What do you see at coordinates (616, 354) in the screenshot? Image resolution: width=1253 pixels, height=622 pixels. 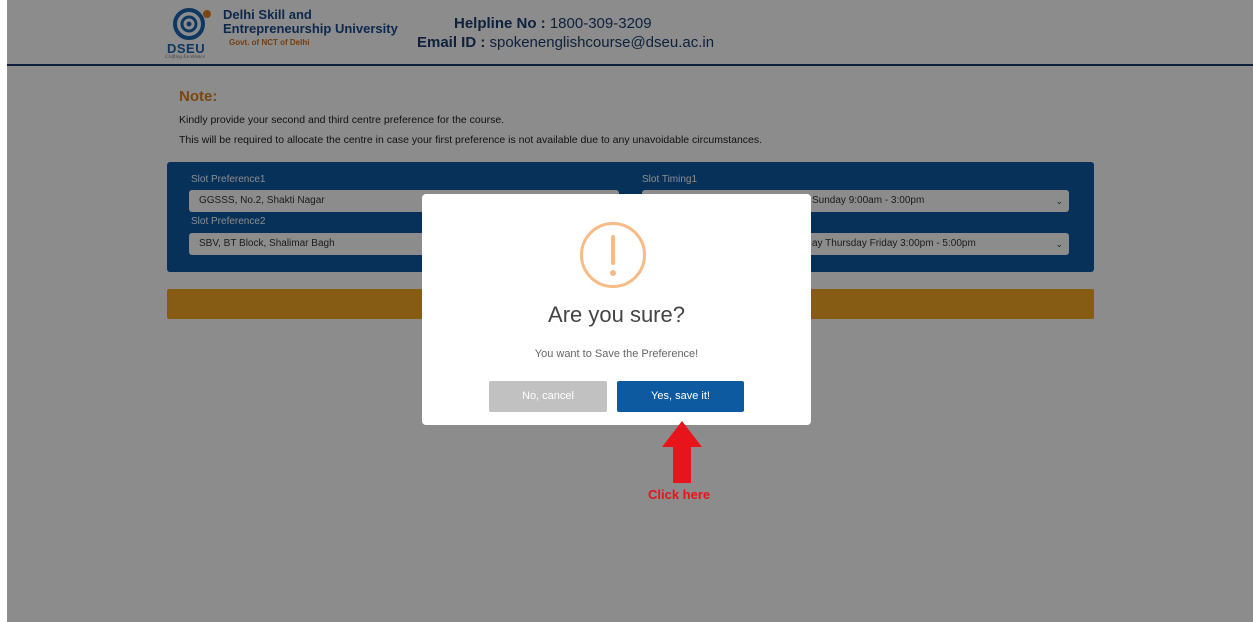 I see `dialog-message: You want to Save the Preference!` at bounding box center [616, 354].